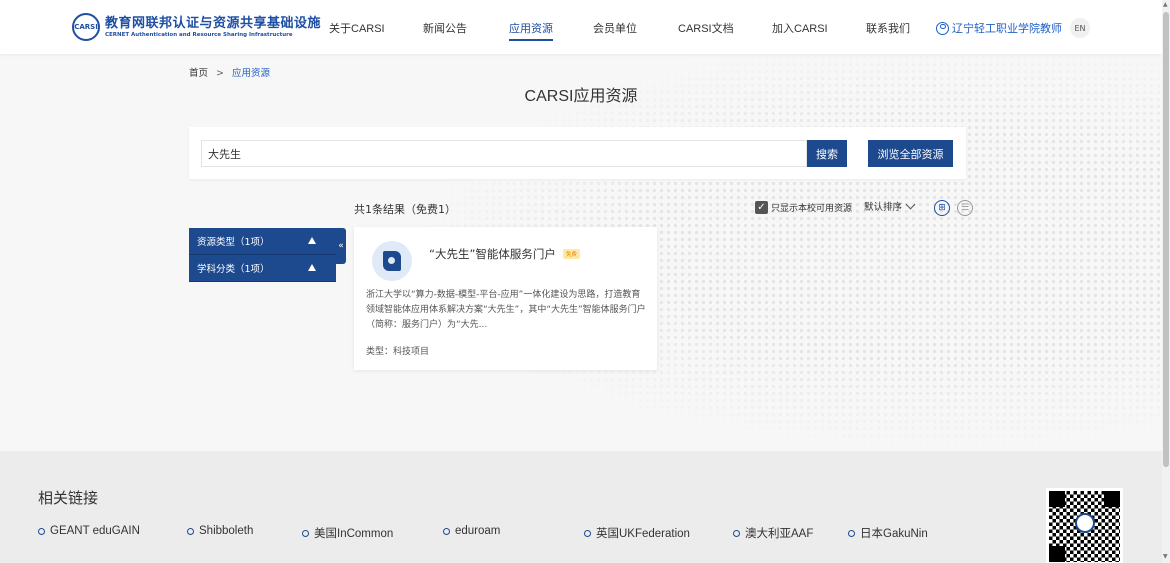 The image size is (1170, 563). I want to click on result-count: 共1条结果（免费1）, so click(405, 209).